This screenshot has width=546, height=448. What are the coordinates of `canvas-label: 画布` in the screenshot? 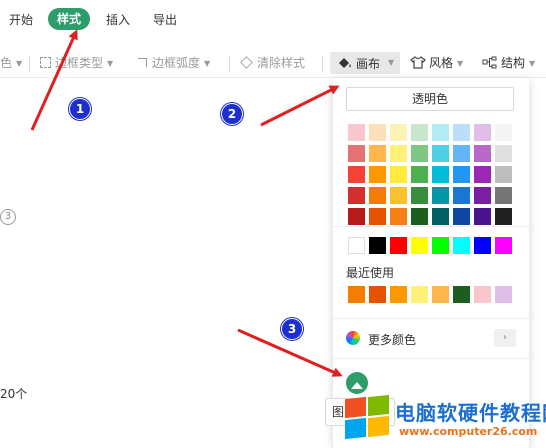 It's located at (368, 64).